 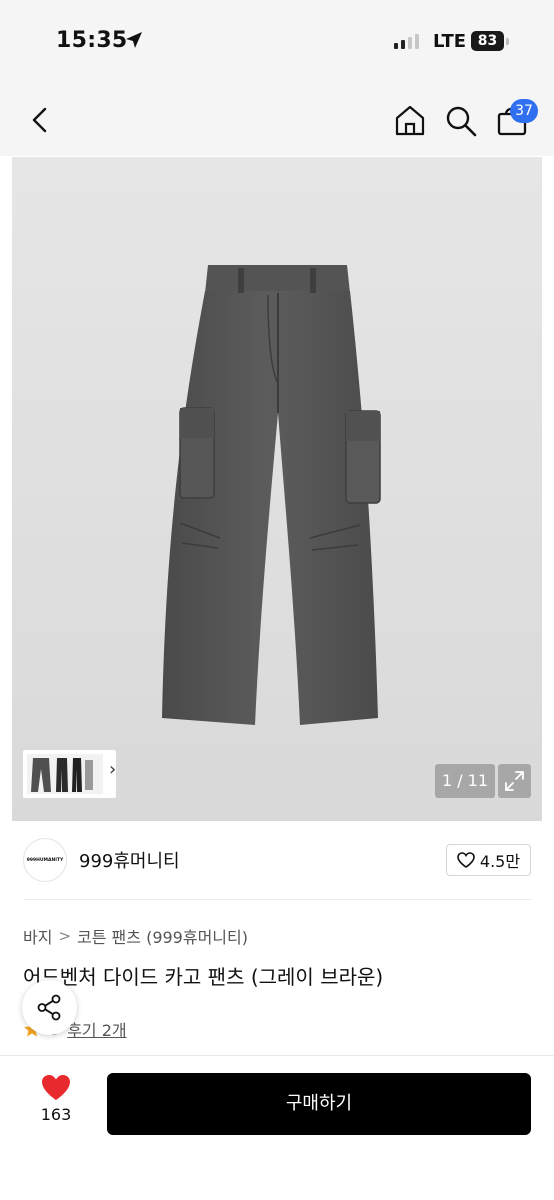 I want to click on brand-name: 999휴머니티, so click(x=129, y=860).